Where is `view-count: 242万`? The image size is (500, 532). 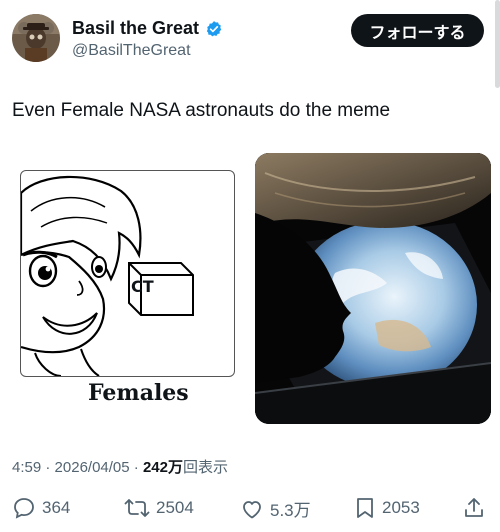
view-count: 242万 is located at coordinates (162, 467).